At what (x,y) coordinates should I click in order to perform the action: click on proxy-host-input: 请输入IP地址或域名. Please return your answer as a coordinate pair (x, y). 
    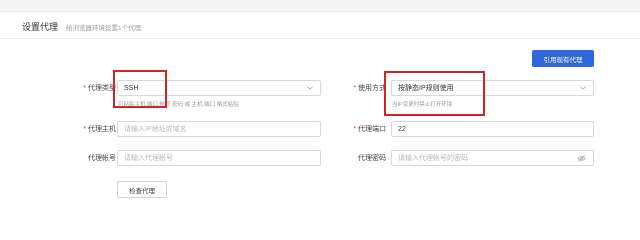
    Looking at the image, I should click on (219, 129).